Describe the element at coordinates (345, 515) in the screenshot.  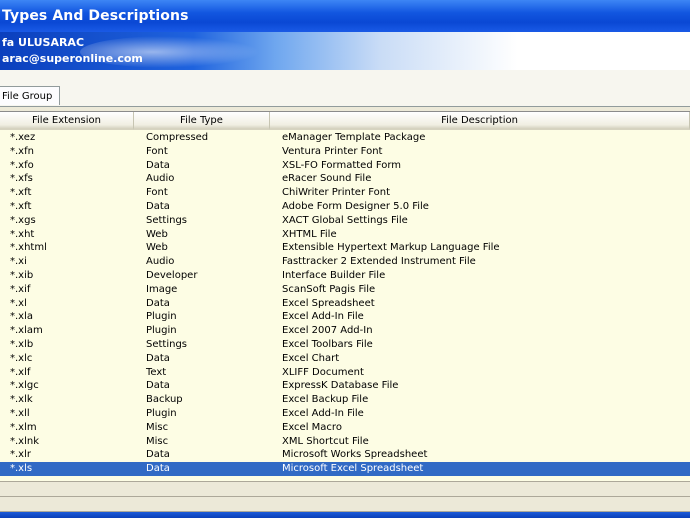
I see `window-bottom-edge` at that location.